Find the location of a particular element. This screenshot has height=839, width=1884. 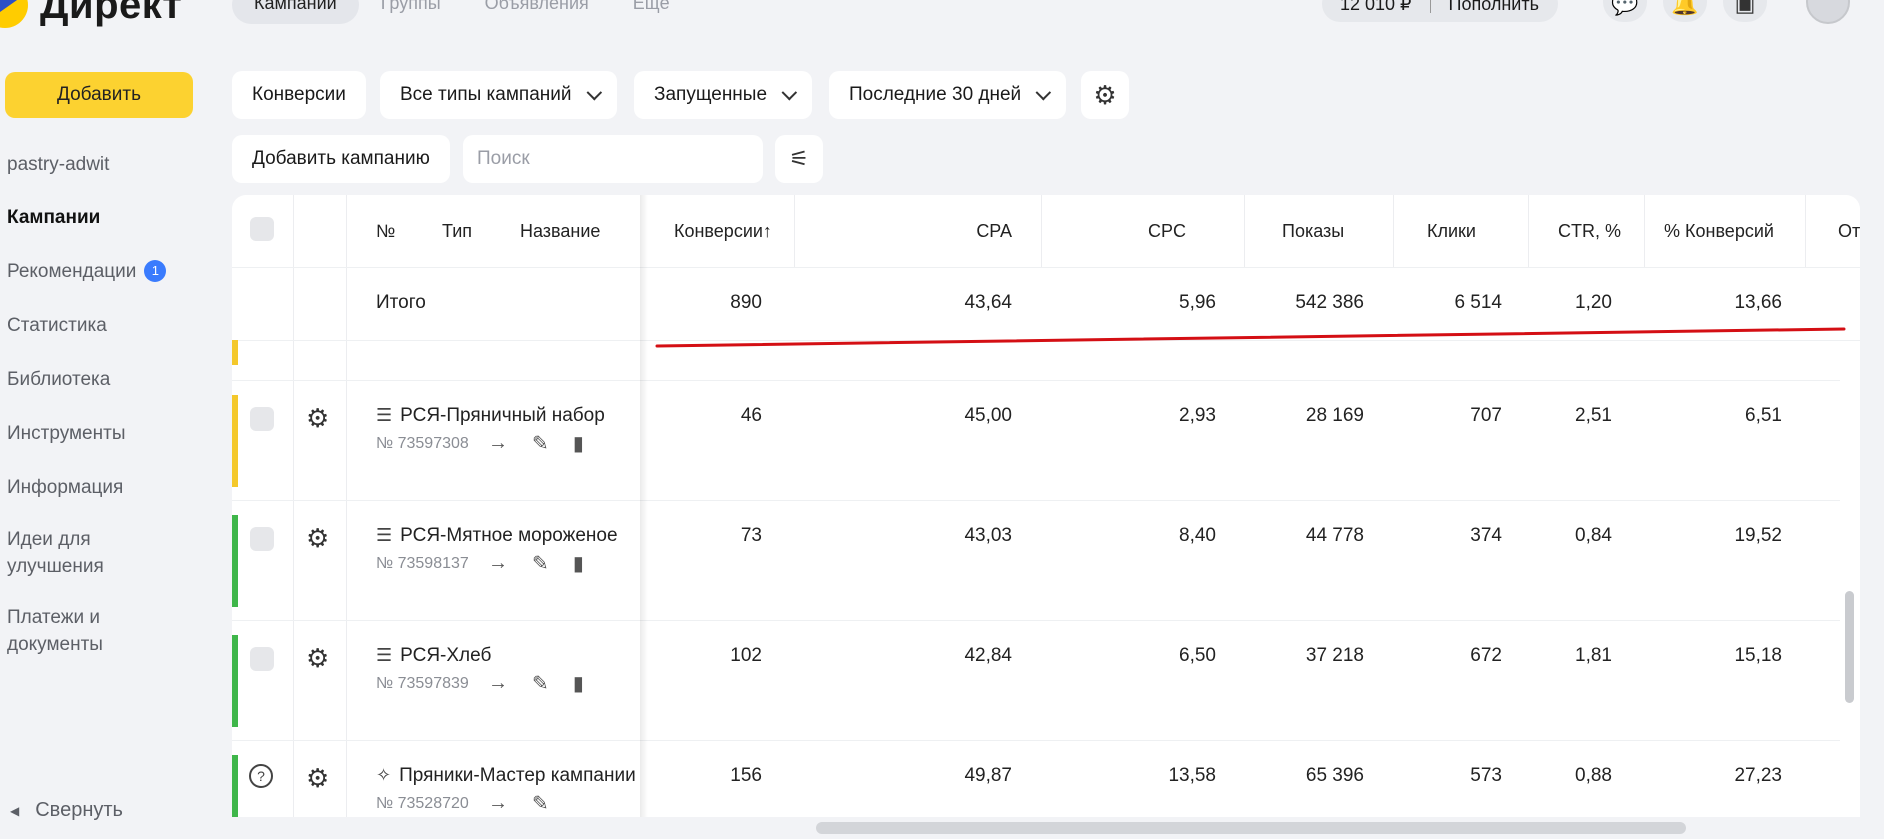

tab-campaigns: Кампании is located at coordinates (295, 12).